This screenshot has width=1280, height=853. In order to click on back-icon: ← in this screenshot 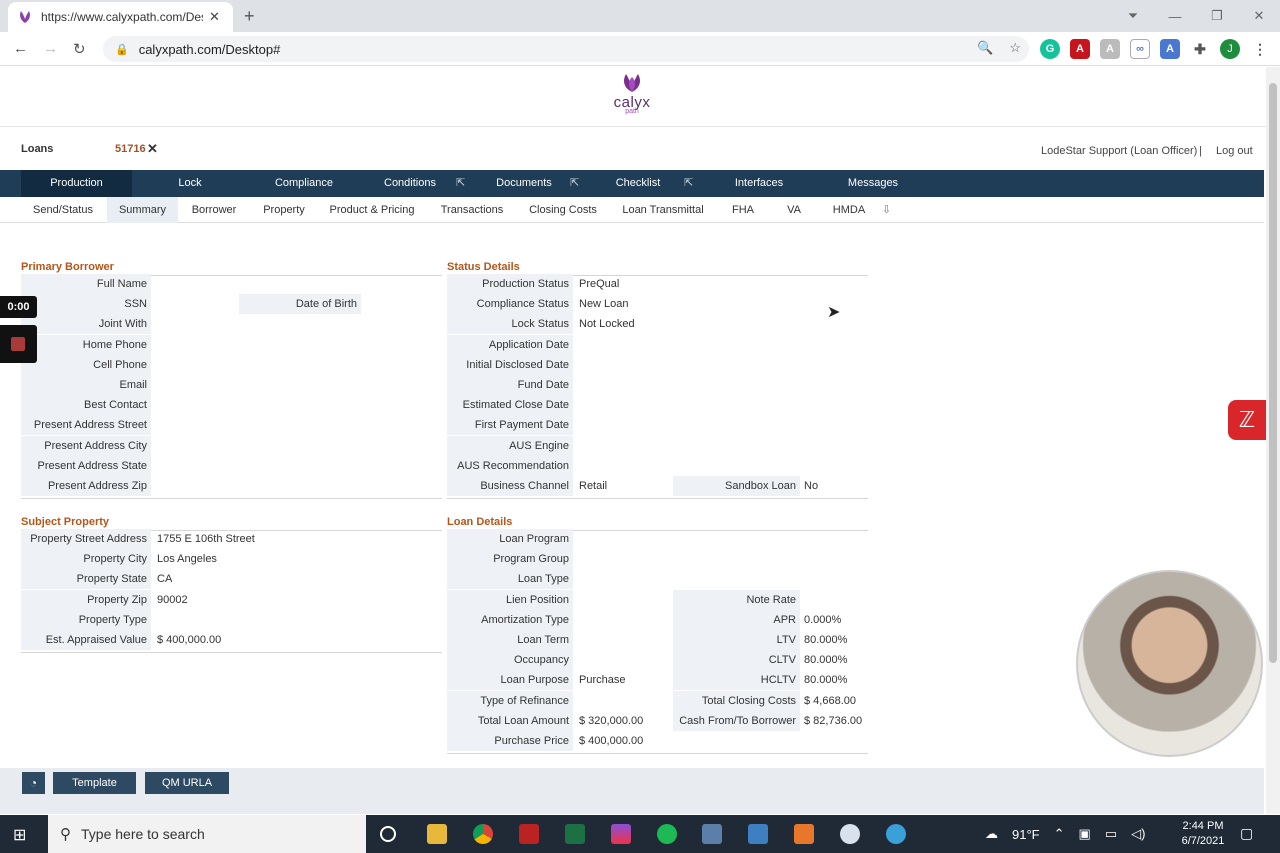, I will do `click(20, 48)`.